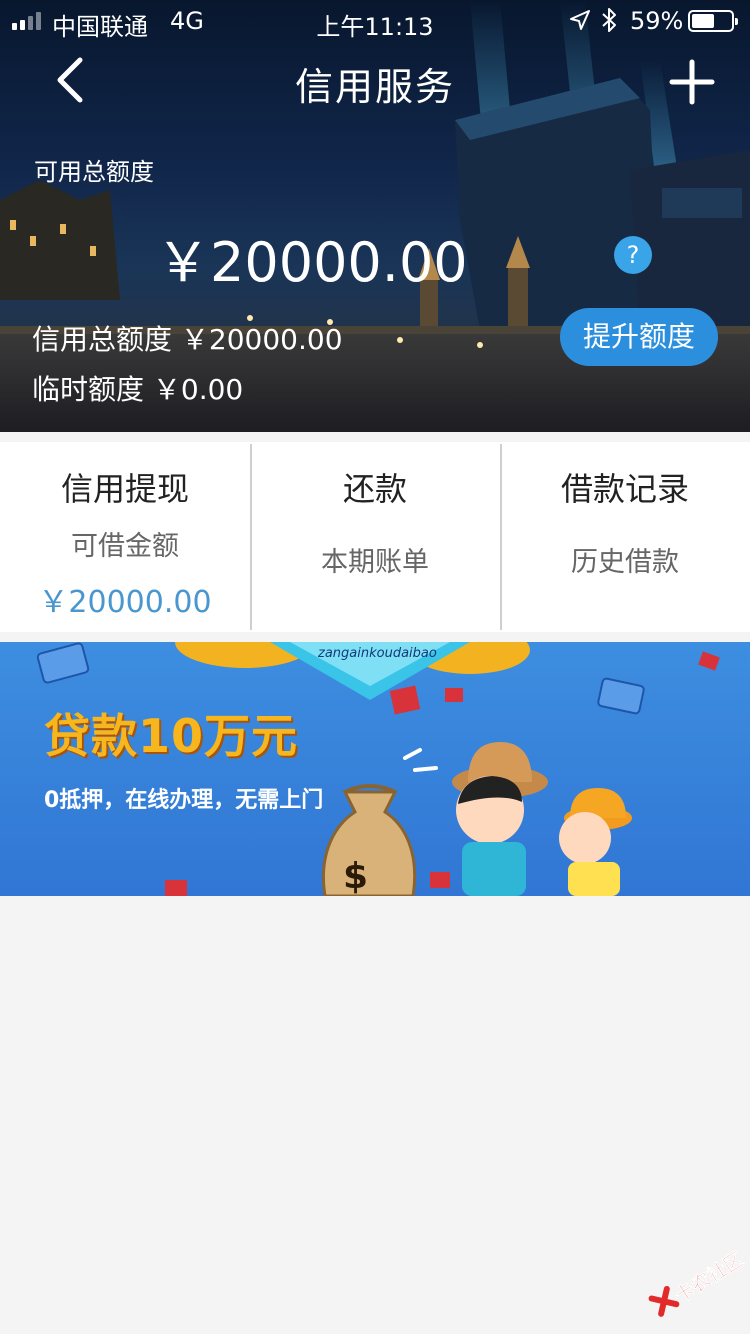  I want to click on add-button, so click(692, 82).